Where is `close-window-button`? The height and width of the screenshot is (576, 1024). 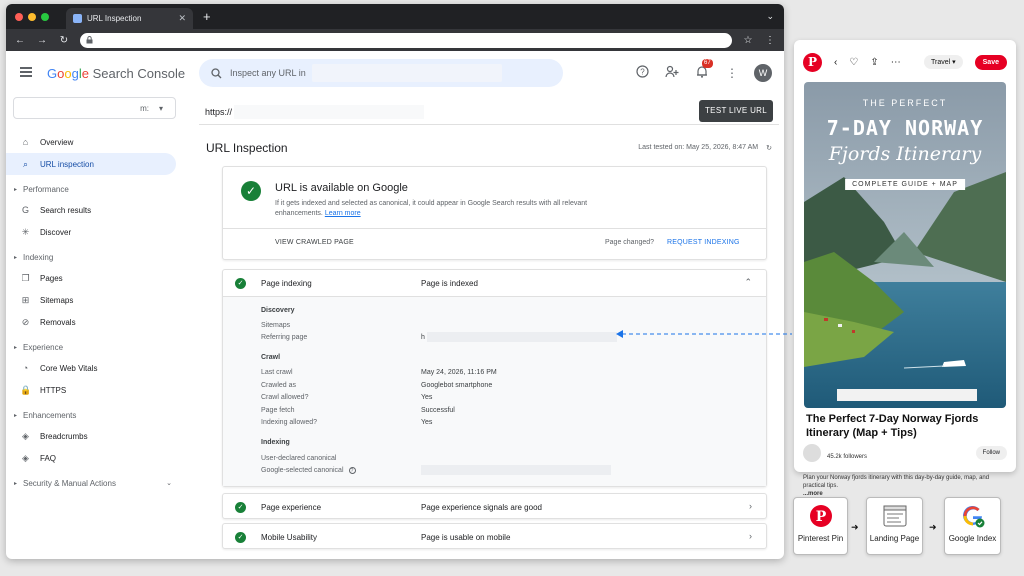 close-window-button is located at coordinates (19, 16).